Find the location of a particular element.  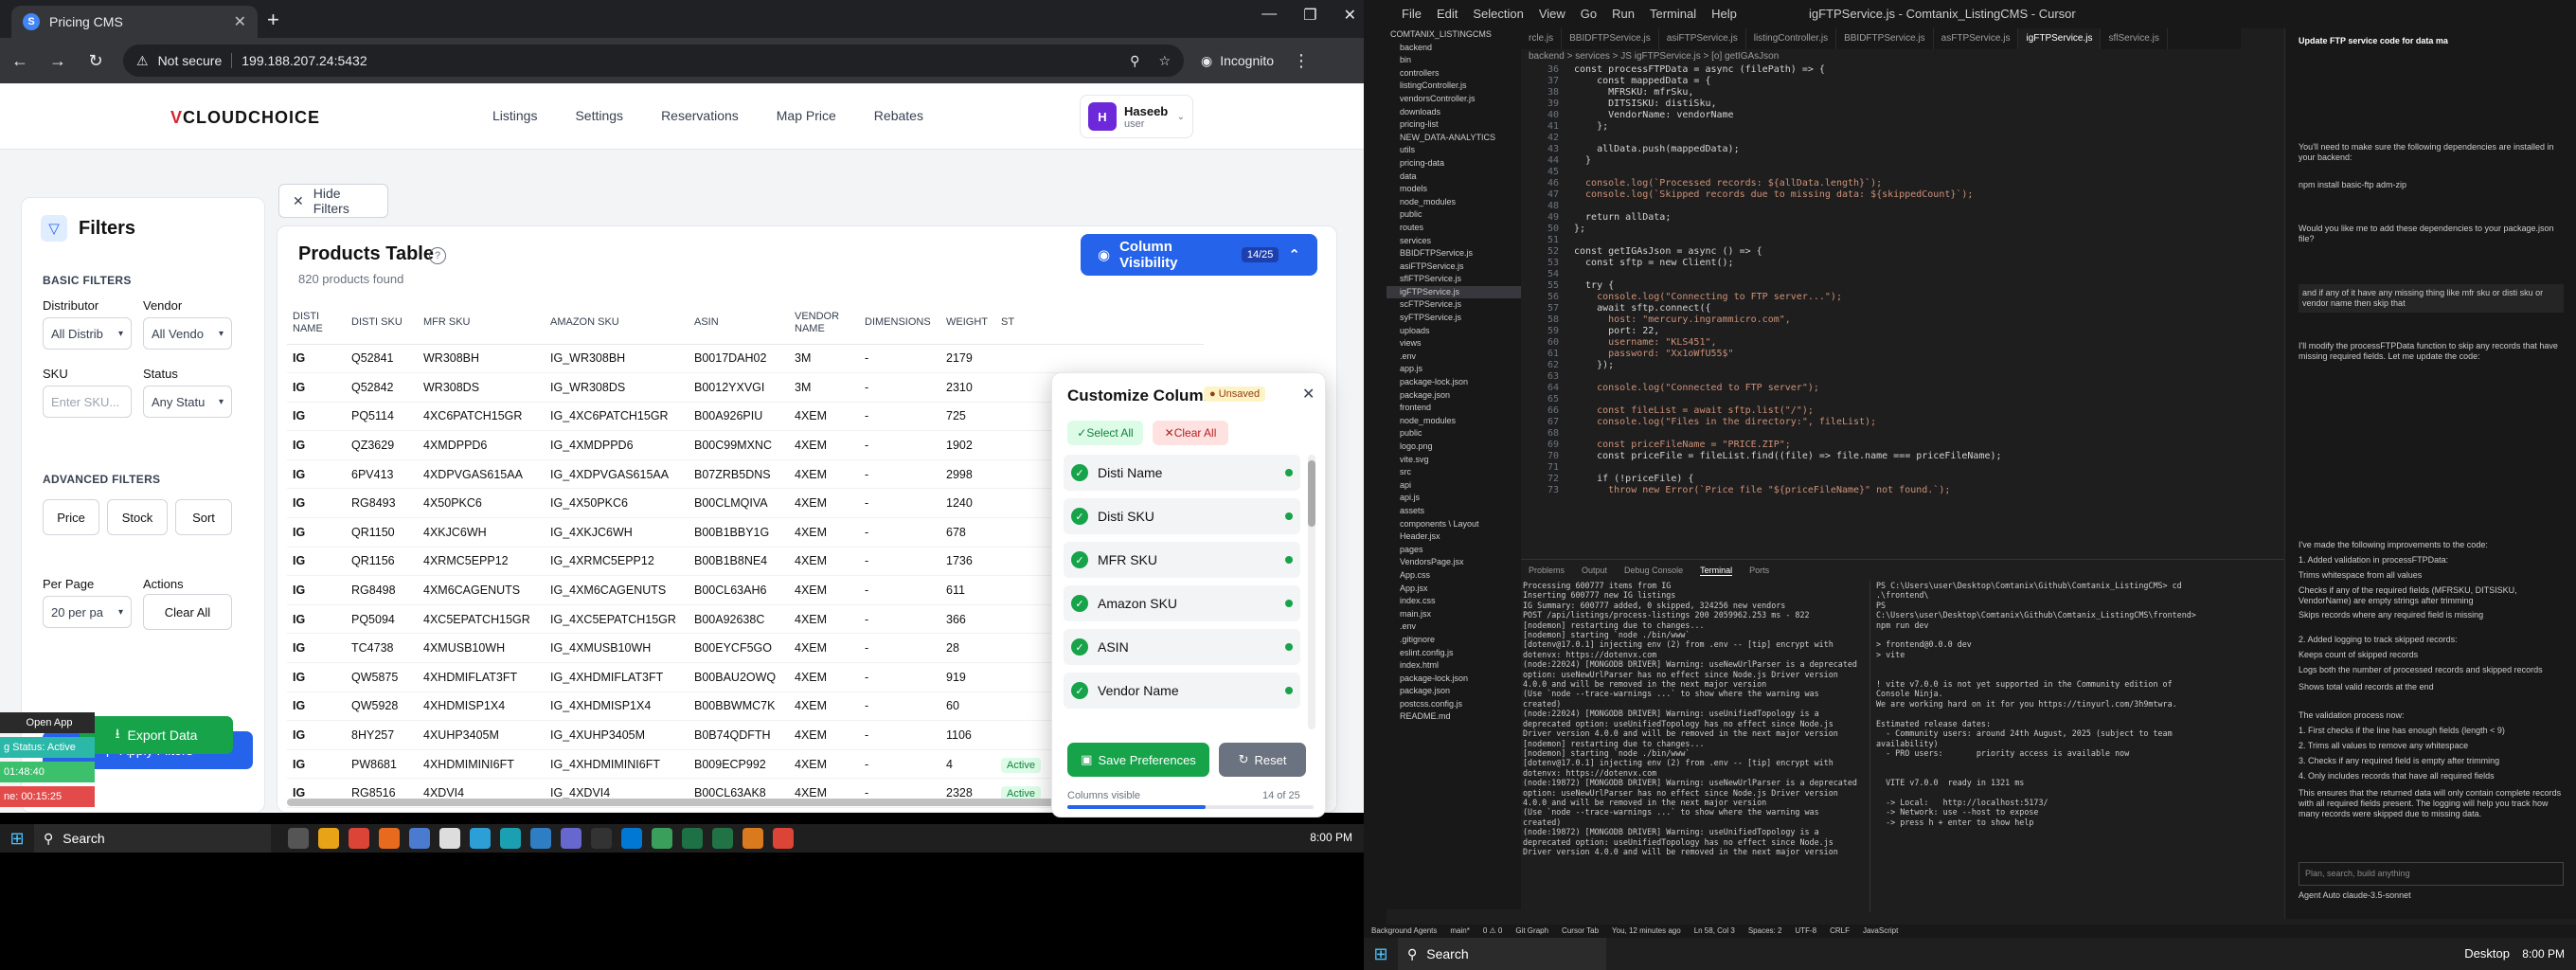

col-dimensions: DIMENSIONS is located at coordinates (899, 323).